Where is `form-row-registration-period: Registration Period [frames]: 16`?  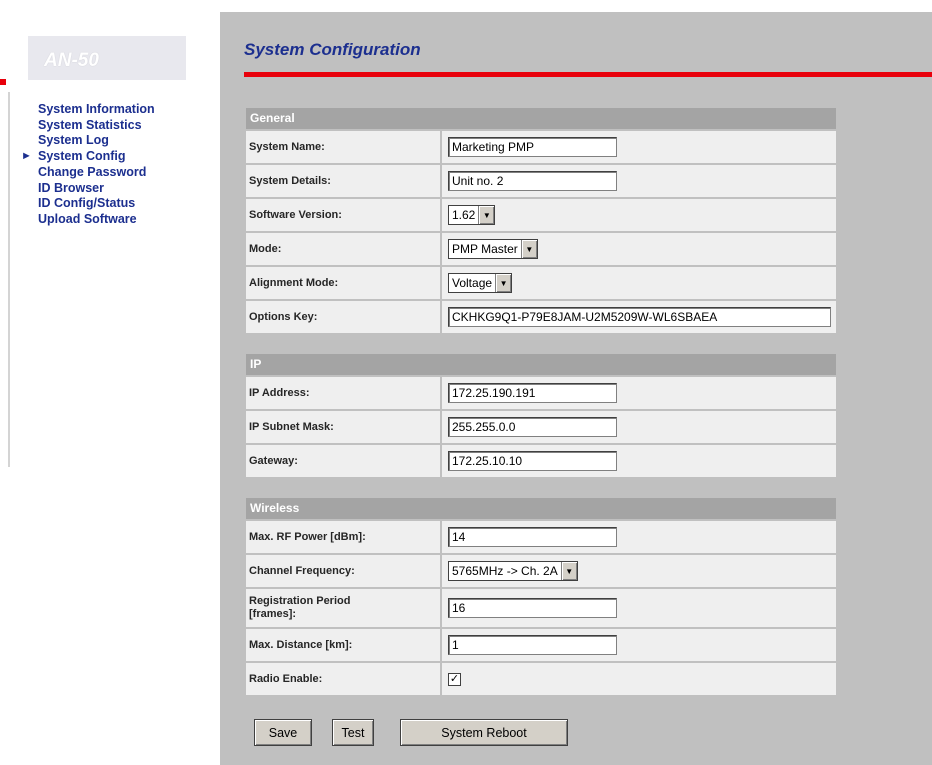
form-row-registration-period: Registration Period [frames]: 16 is located at coordinates (541, 608).